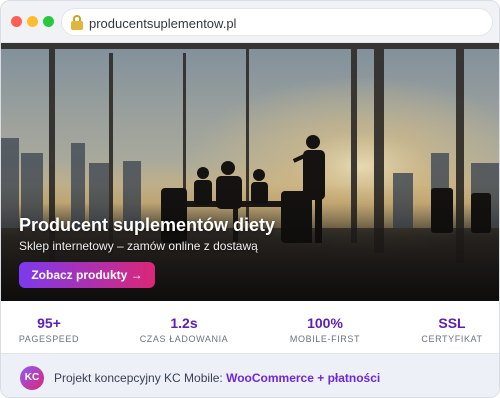 This screenshot has height=398, width=500. I want to click on browser-toolbar: producentsuplementow.pl, so click(250, 22).